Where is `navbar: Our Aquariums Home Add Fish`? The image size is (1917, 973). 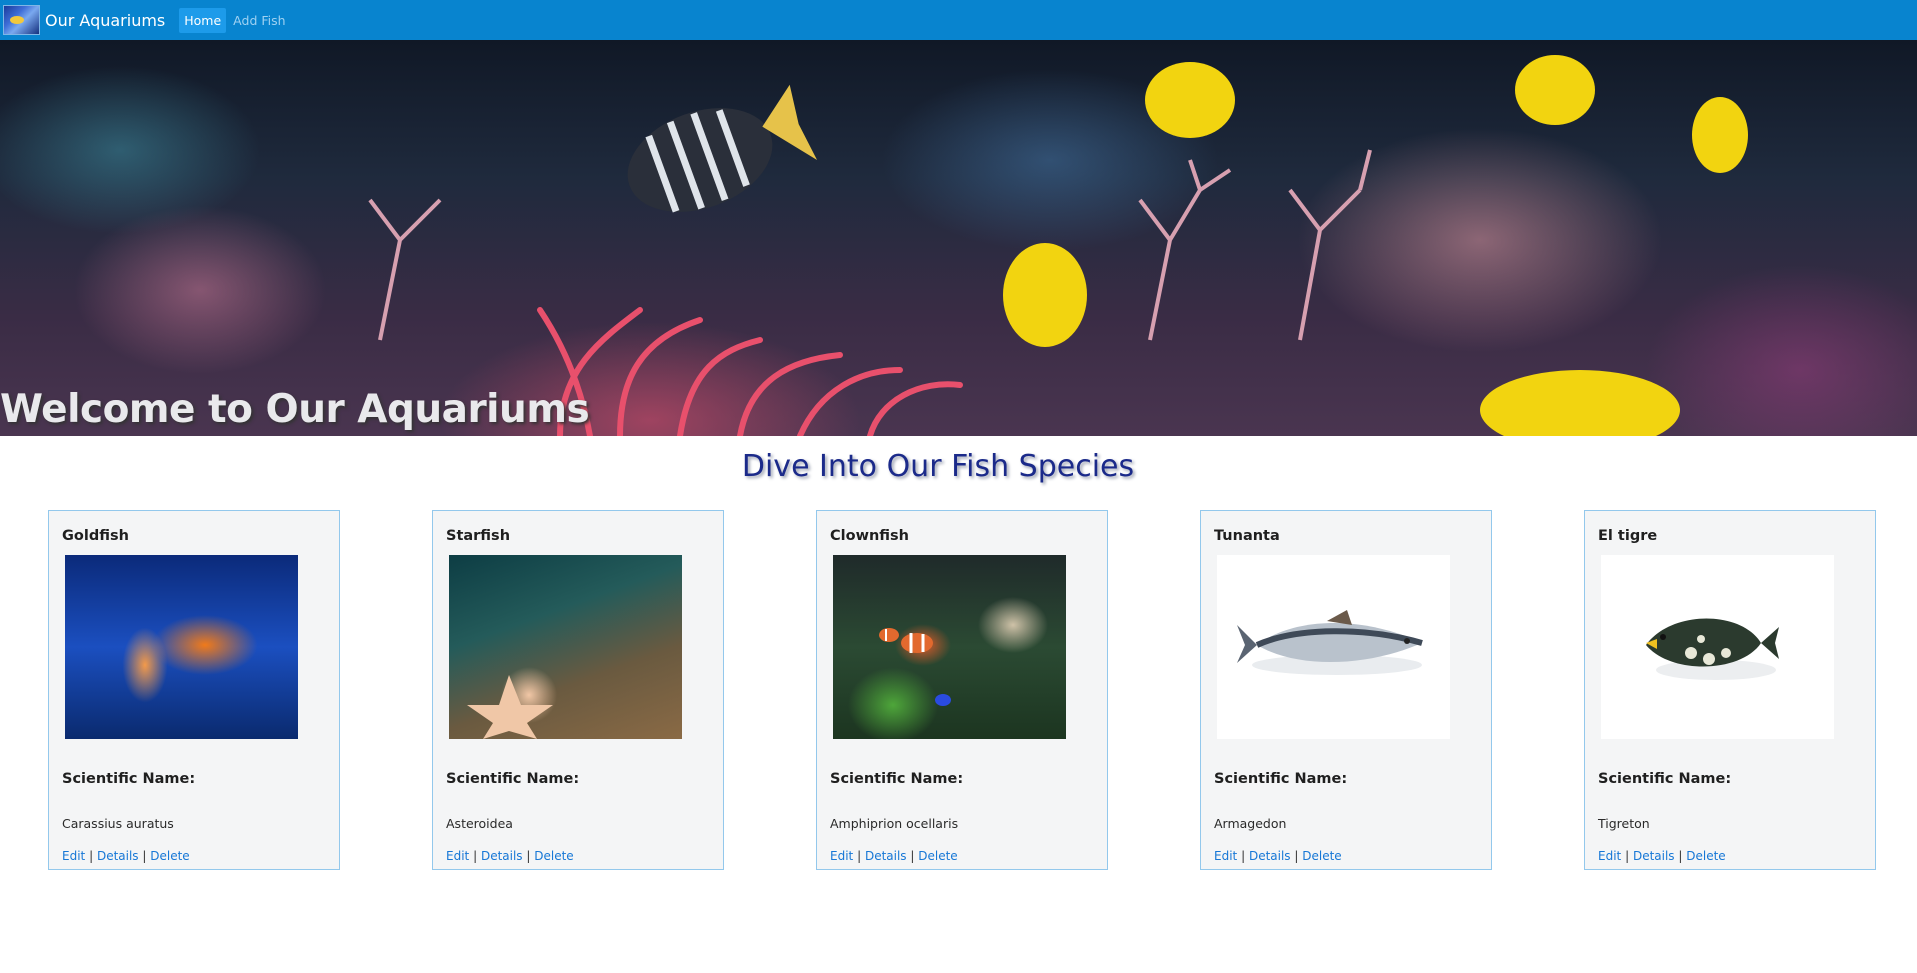 navbar: Our Aquariums Home Add Fish is located at coordinates (958, 20).